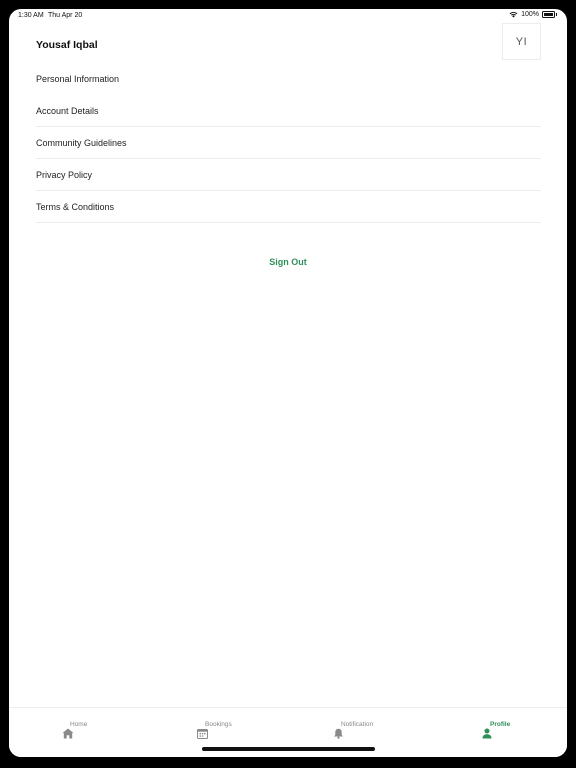 The height and width of the screenshot is (768, 576). What do you see at coordinates (548, 14) in the screenshot?
I see `battery-icon` at bounding box center [548, 14].